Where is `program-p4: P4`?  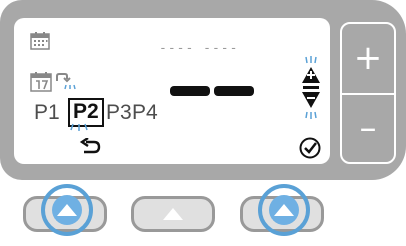
program-p4: P4 is located at coordinates (145, 113).